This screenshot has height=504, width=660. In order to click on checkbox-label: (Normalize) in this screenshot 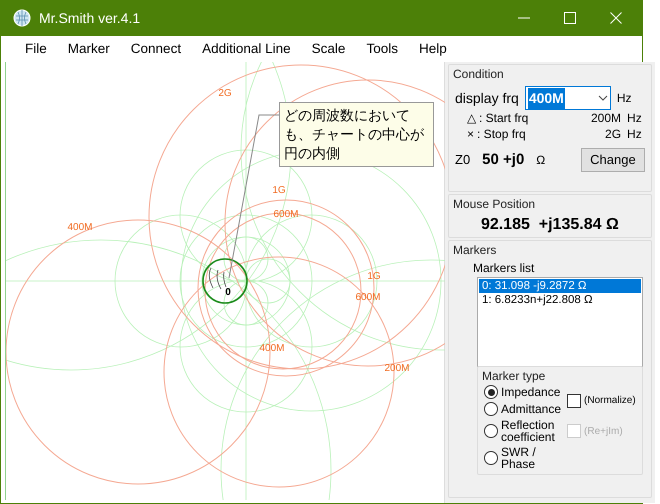, I will do `click(610, 401)`.